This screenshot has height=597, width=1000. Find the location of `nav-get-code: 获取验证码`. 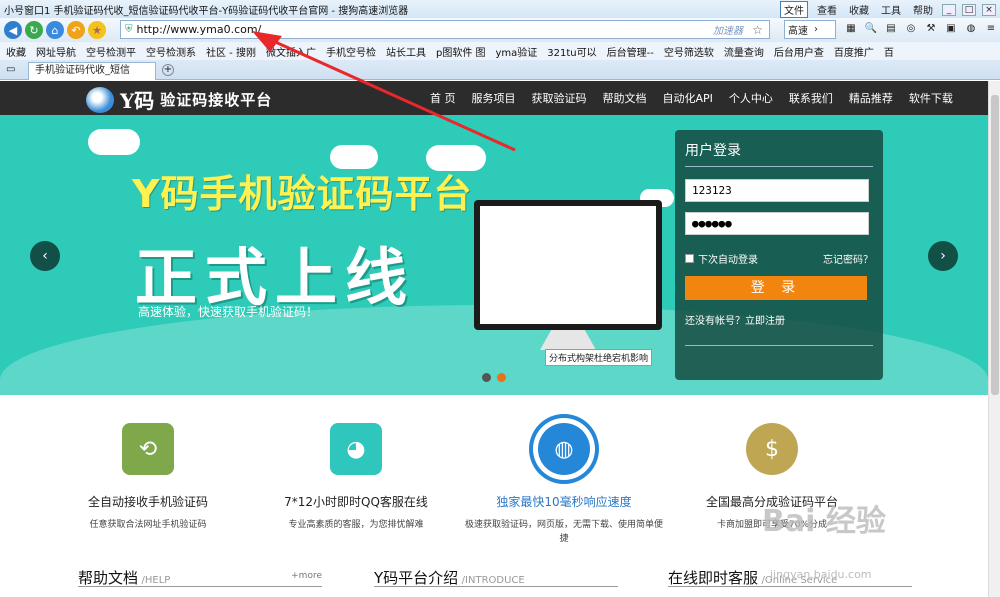

nav-get-code: 获取验证码 is located at coordinates (559, 98).